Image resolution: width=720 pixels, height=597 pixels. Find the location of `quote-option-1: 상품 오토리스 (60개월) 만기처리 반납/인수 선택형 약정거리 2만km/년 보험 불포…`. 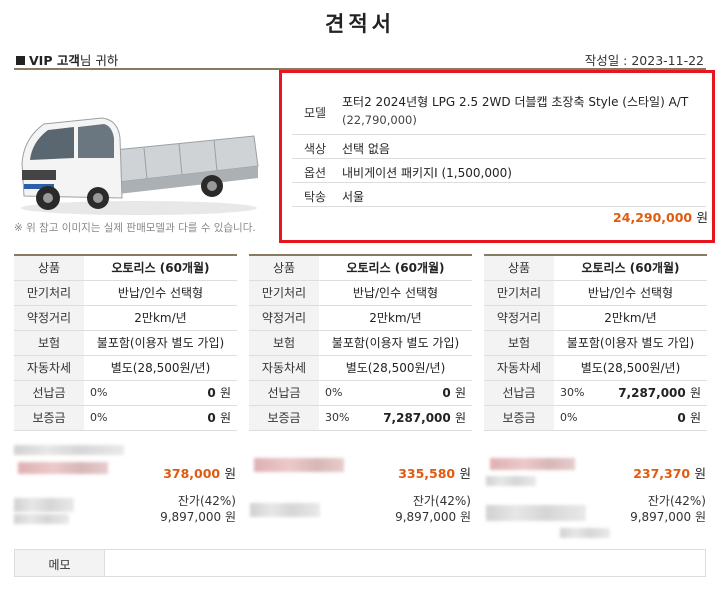

quote-option-1: 상품 오토리스 (60개월) 만기처리 반납/인수 선택형 약정거리 2만km/년 보험 불포… is located at coordinates (125, 342).